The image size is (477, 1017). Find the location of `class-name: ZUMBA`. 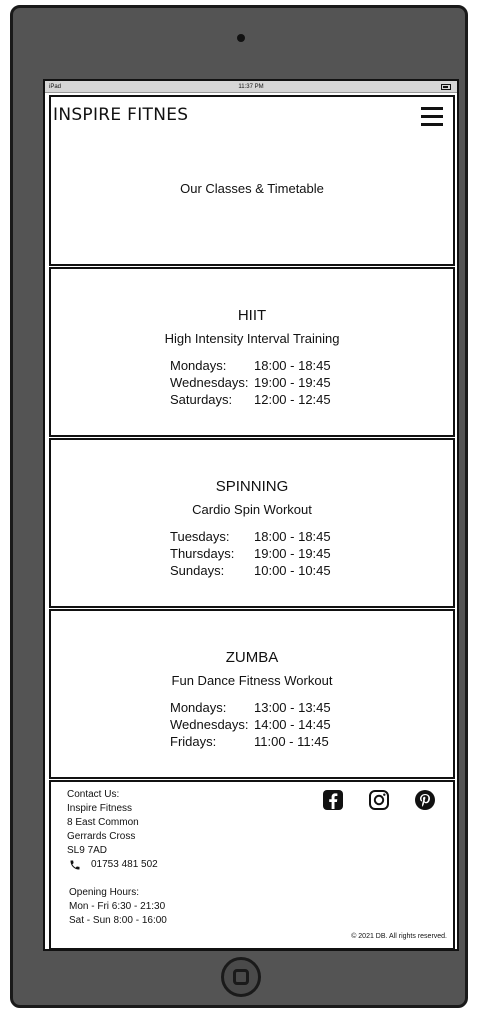

class-name: ZUMBA is located at coordinates (252, 657).